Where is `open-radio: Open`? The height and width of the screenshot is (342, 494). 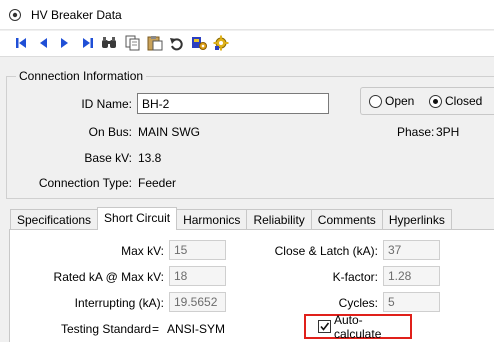
open-radio: Open is located at coordinates (391, 101).